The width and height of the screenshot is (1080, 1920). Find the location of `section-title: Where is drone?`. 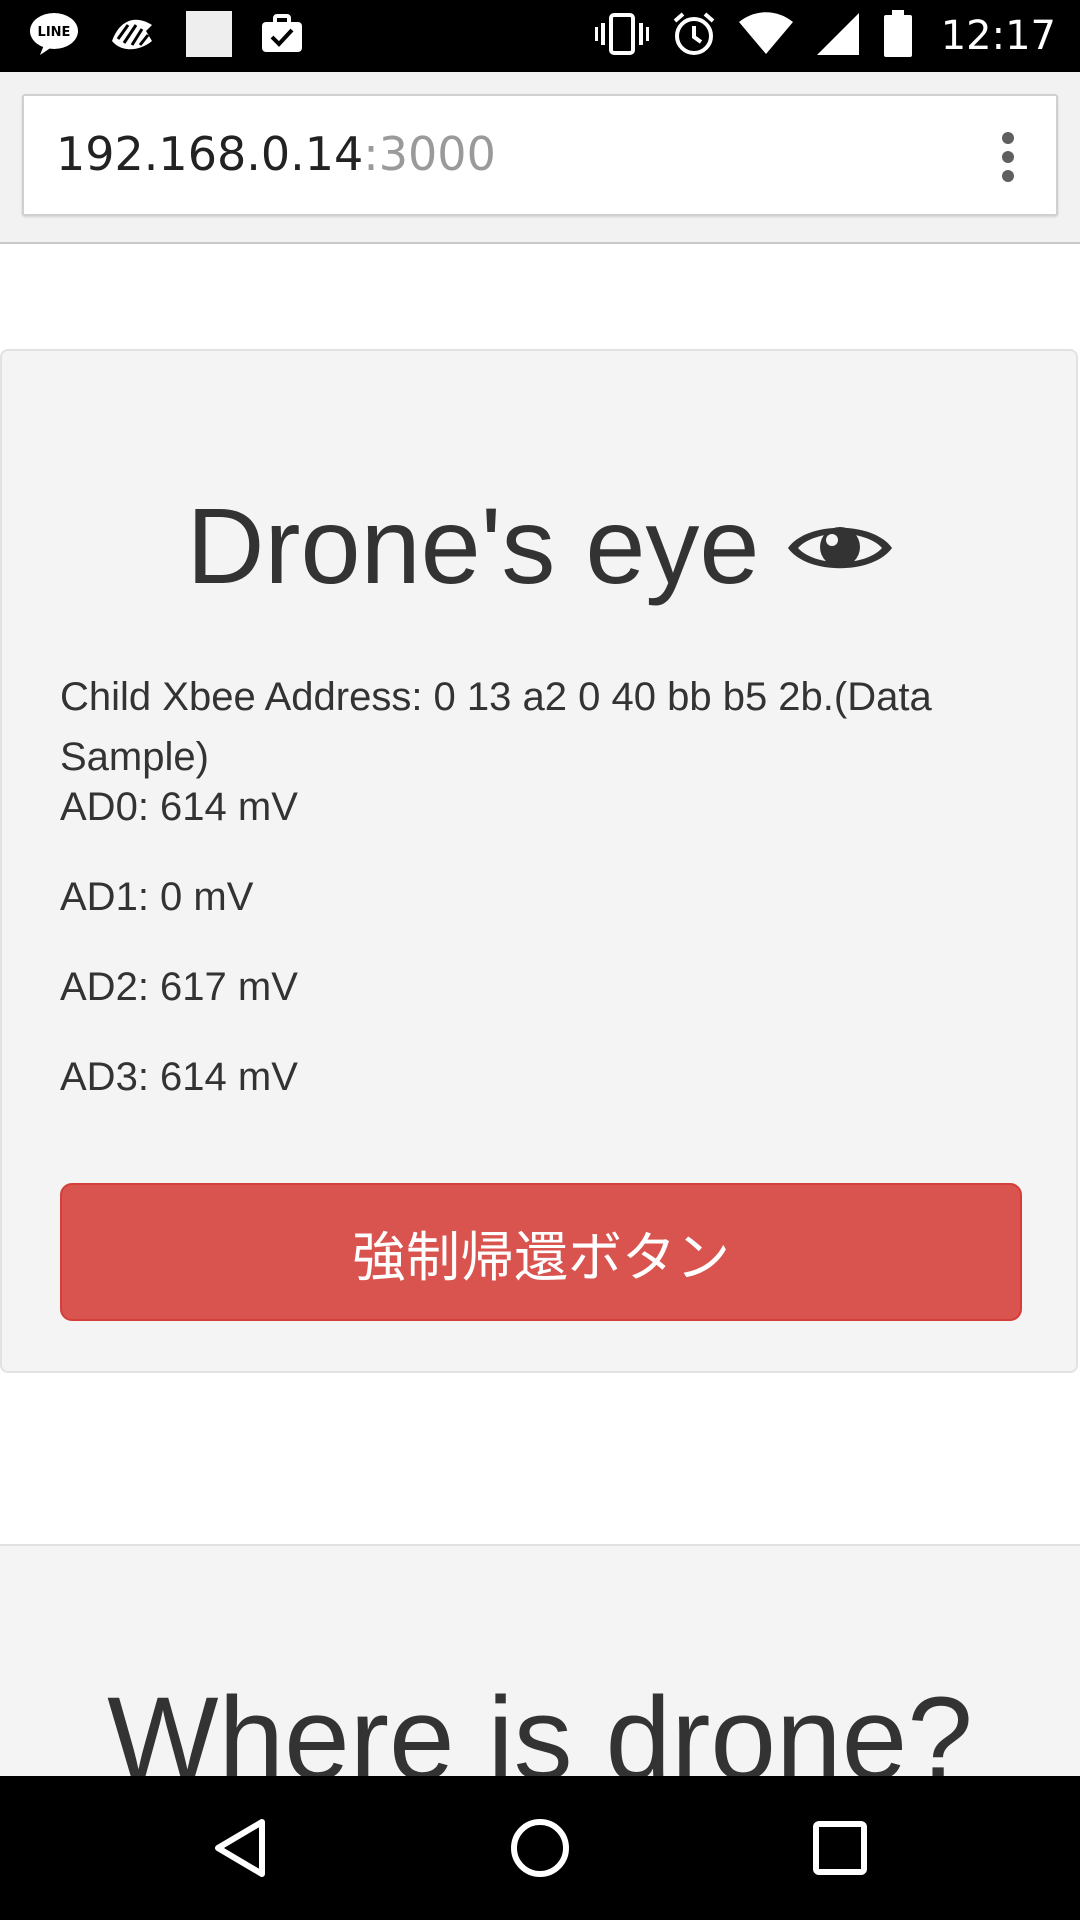

section-title: Where is drone? is located at coordinates (540, 1724).